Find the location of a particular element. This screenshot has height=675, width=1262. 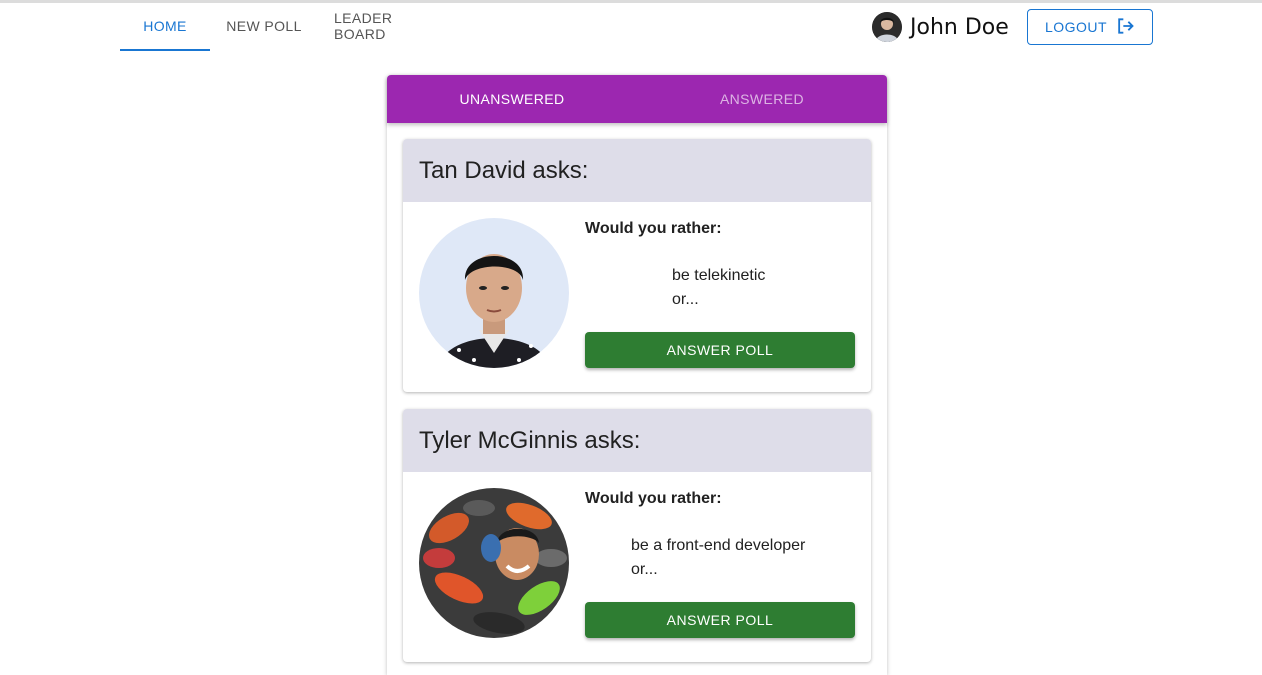

option-one-text: be telekinetic is located at coordinates (719, 275).